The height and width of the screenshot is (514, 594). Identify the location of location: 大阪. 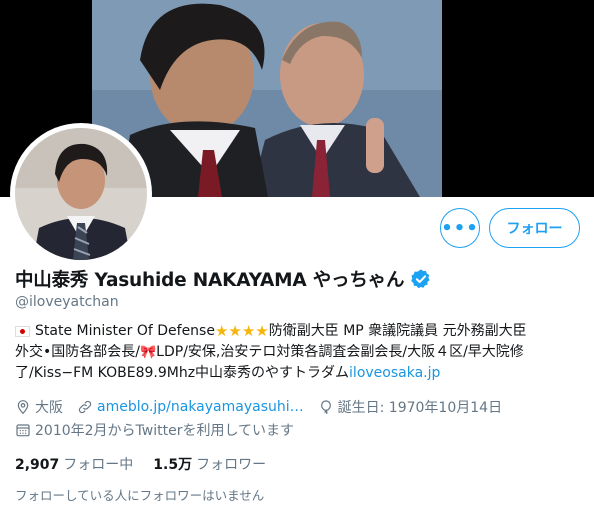
(39, 407).